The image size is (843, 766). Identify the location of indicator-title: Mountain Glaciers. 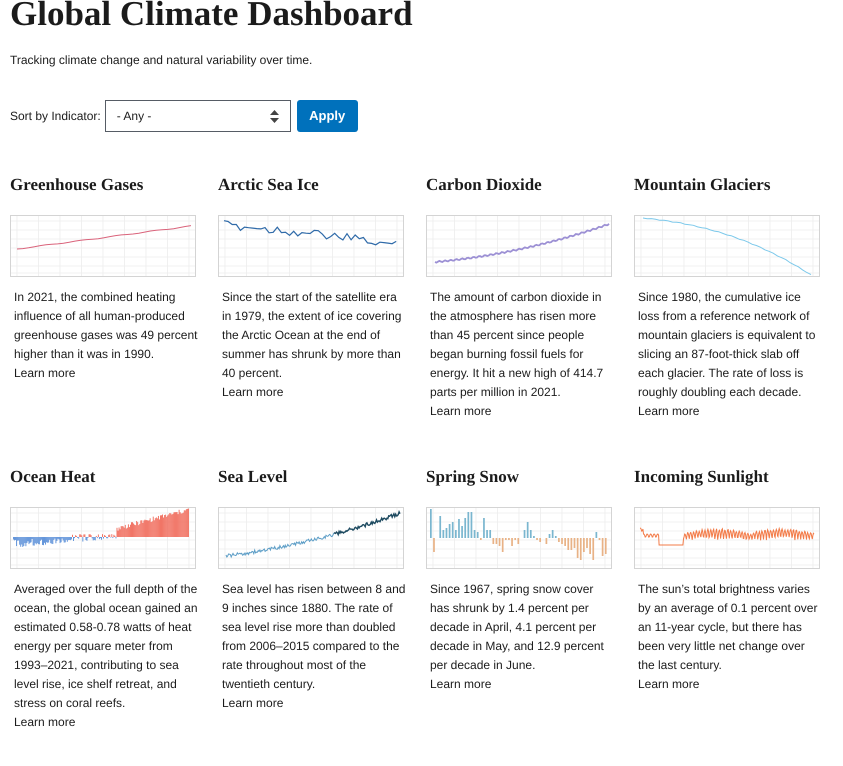
(702, 185).